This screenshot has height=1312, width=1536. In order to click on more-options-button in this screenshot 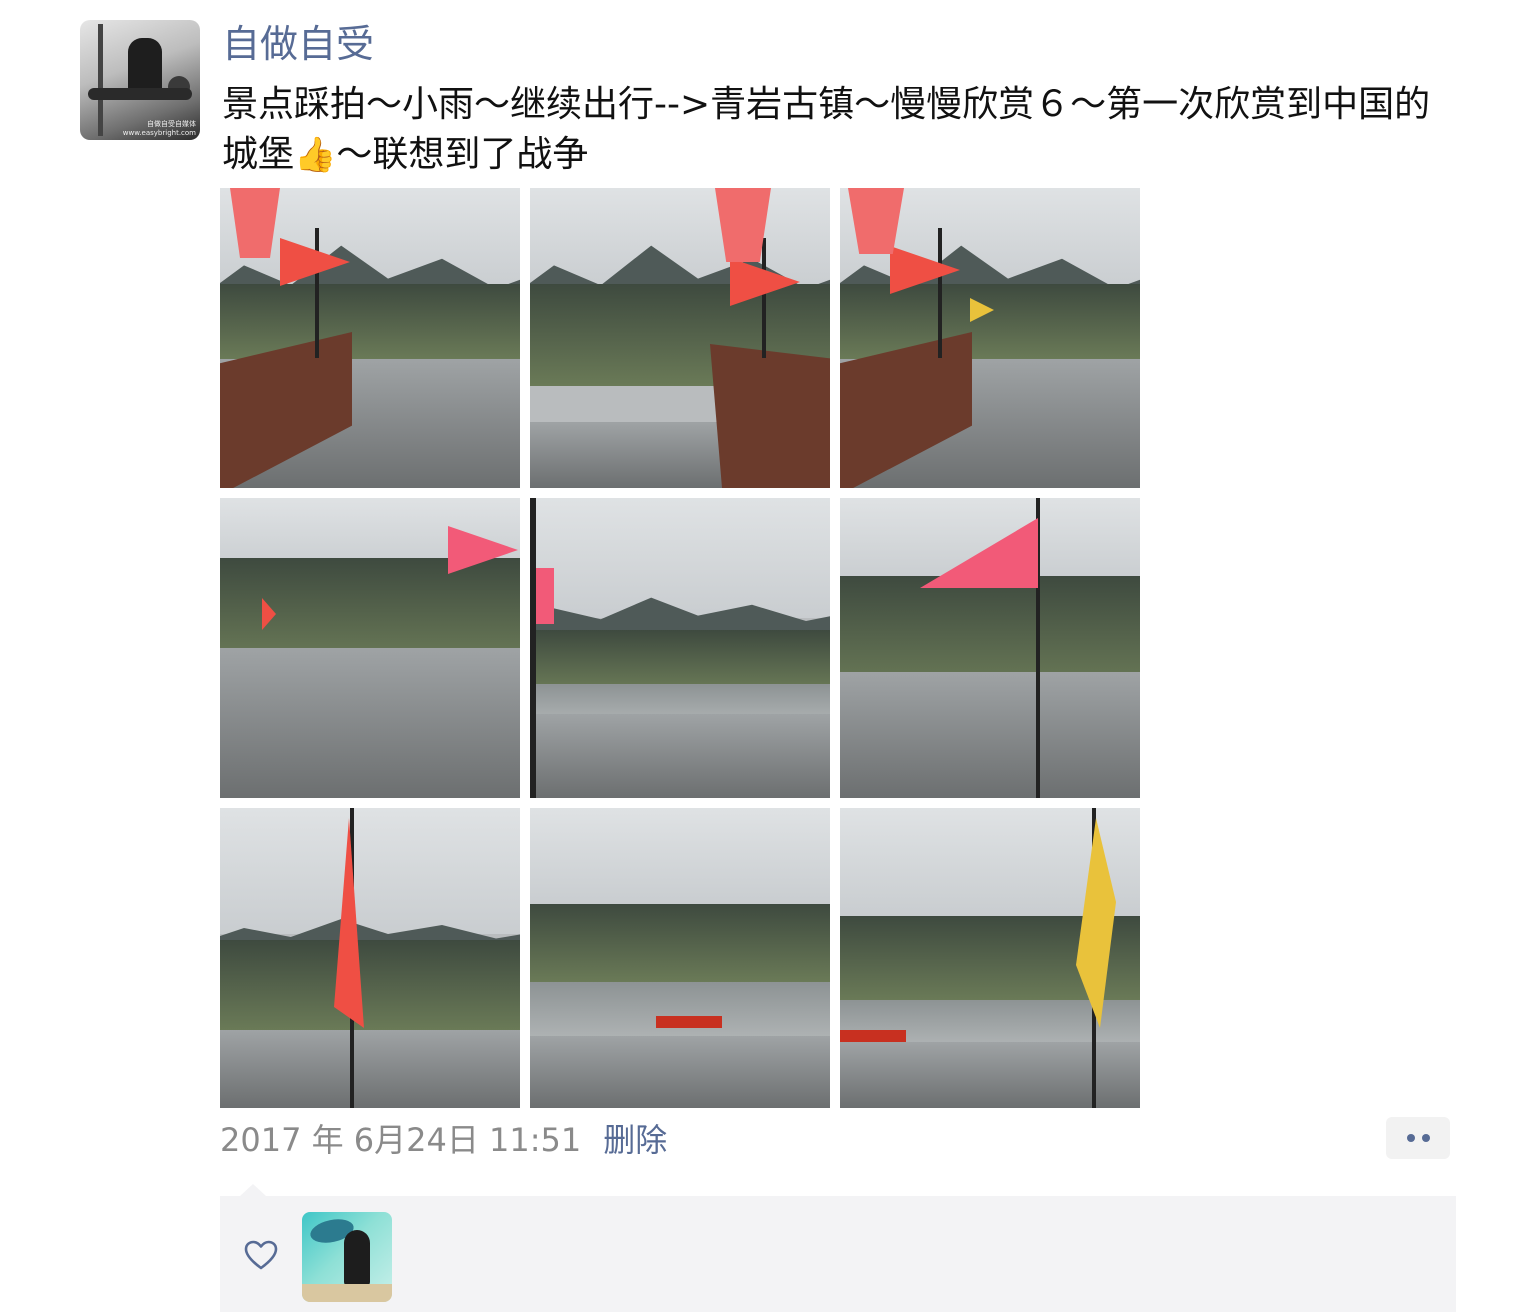, I will do `click(1418, 1138)`.